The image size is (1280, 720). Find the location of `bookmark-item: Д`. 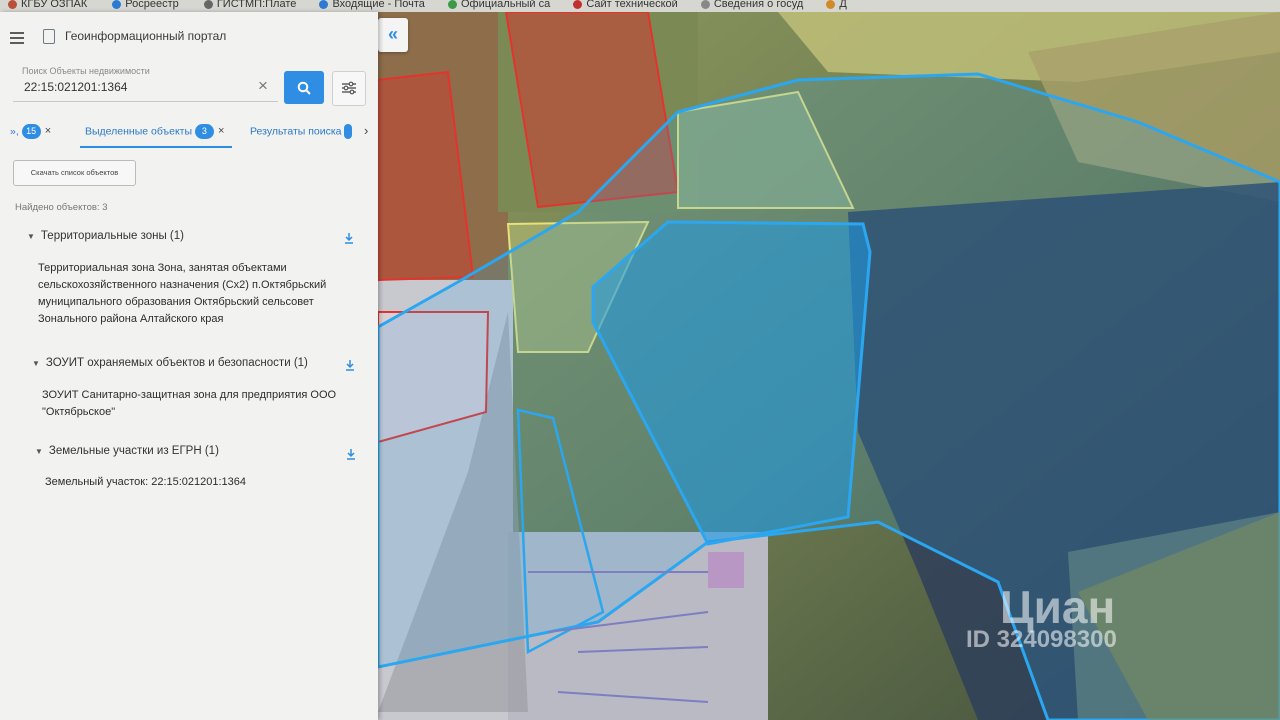

bookmark-item: Д is located at coordinates (836, 5).